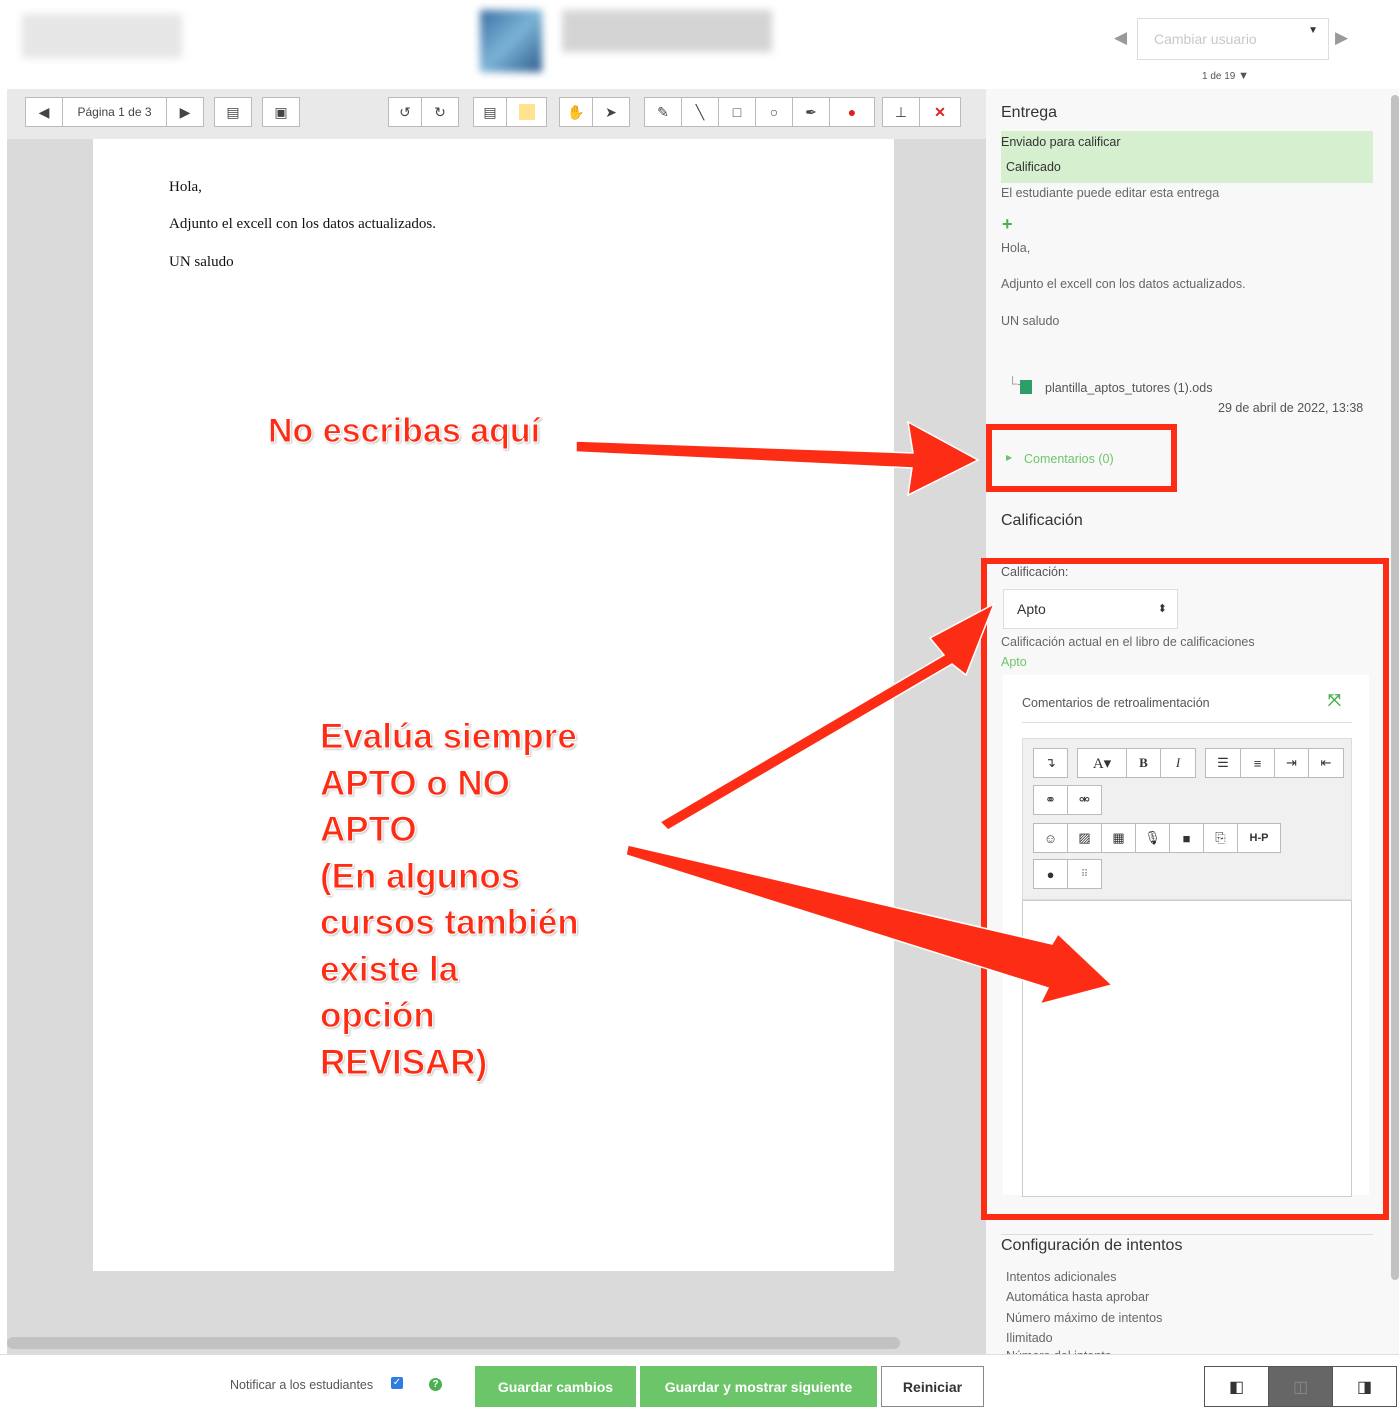 This screenshot has height=1410, width=1399. I want to click on reset-button: Reiniciar, so click(932, 1386).